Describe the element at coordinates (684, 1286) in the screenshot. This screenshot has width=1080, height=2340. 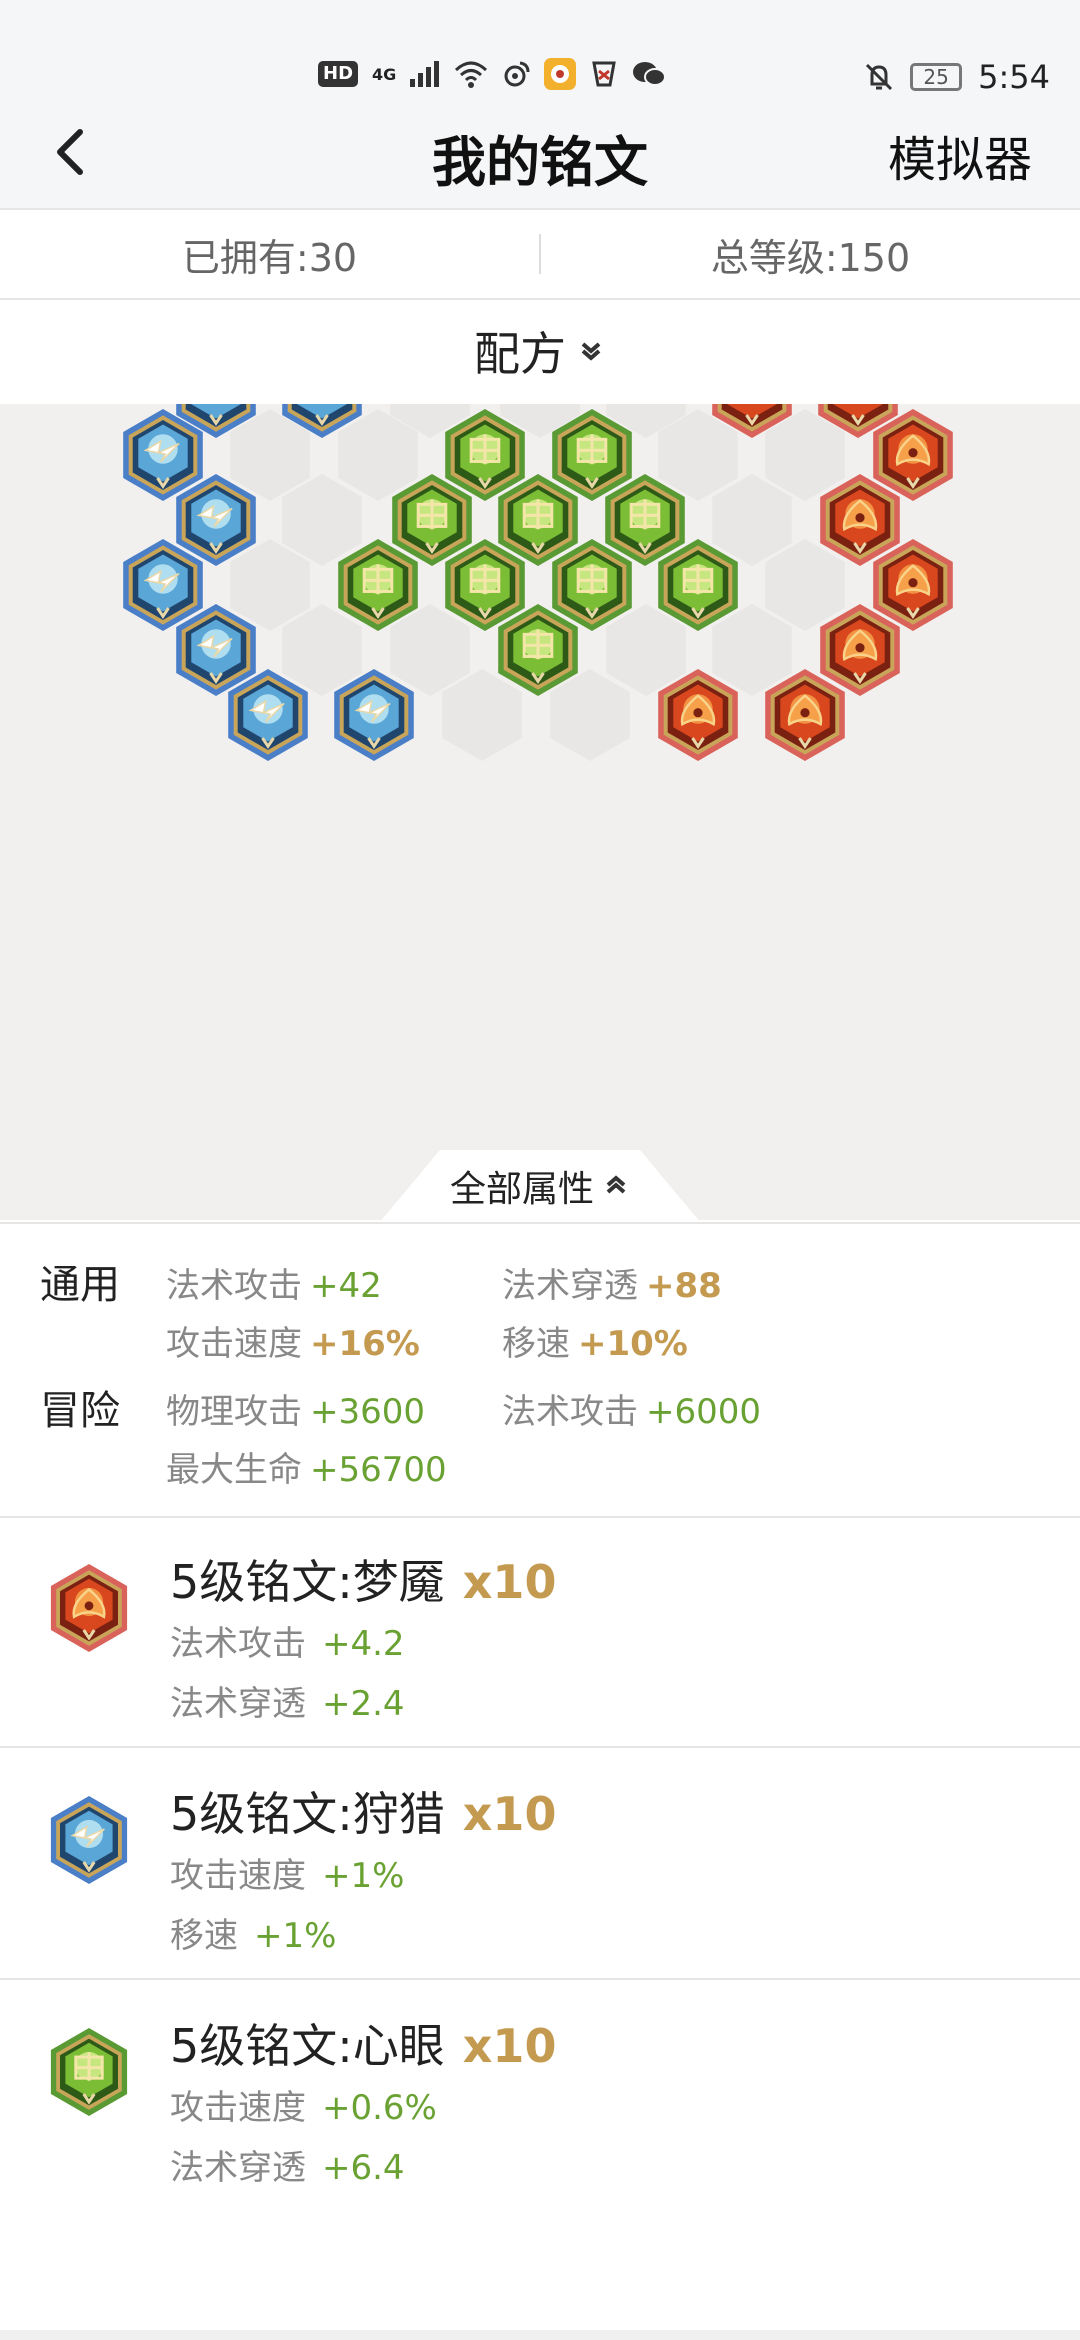
I see `stat-value: +88` at that location.